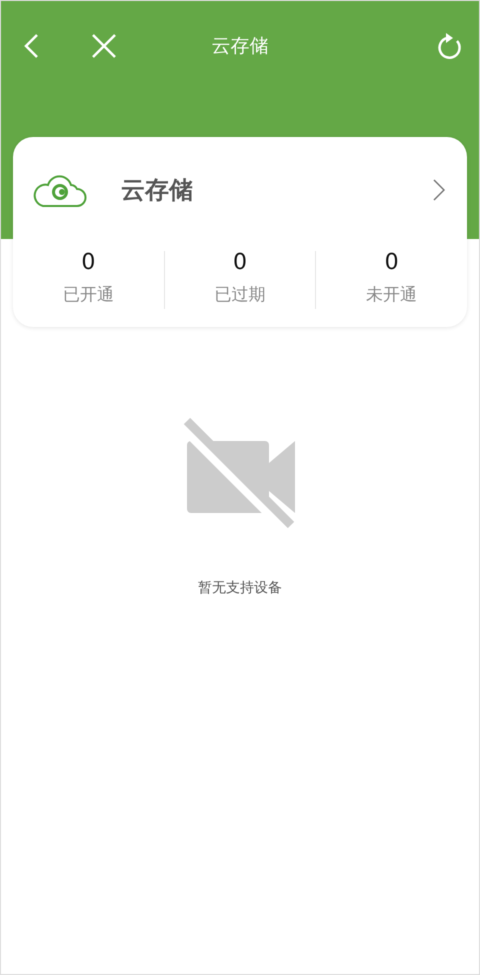  Describe the element at coordinates (240, 296) in the screenshot. I see `stat-label: 已过期` at that location.